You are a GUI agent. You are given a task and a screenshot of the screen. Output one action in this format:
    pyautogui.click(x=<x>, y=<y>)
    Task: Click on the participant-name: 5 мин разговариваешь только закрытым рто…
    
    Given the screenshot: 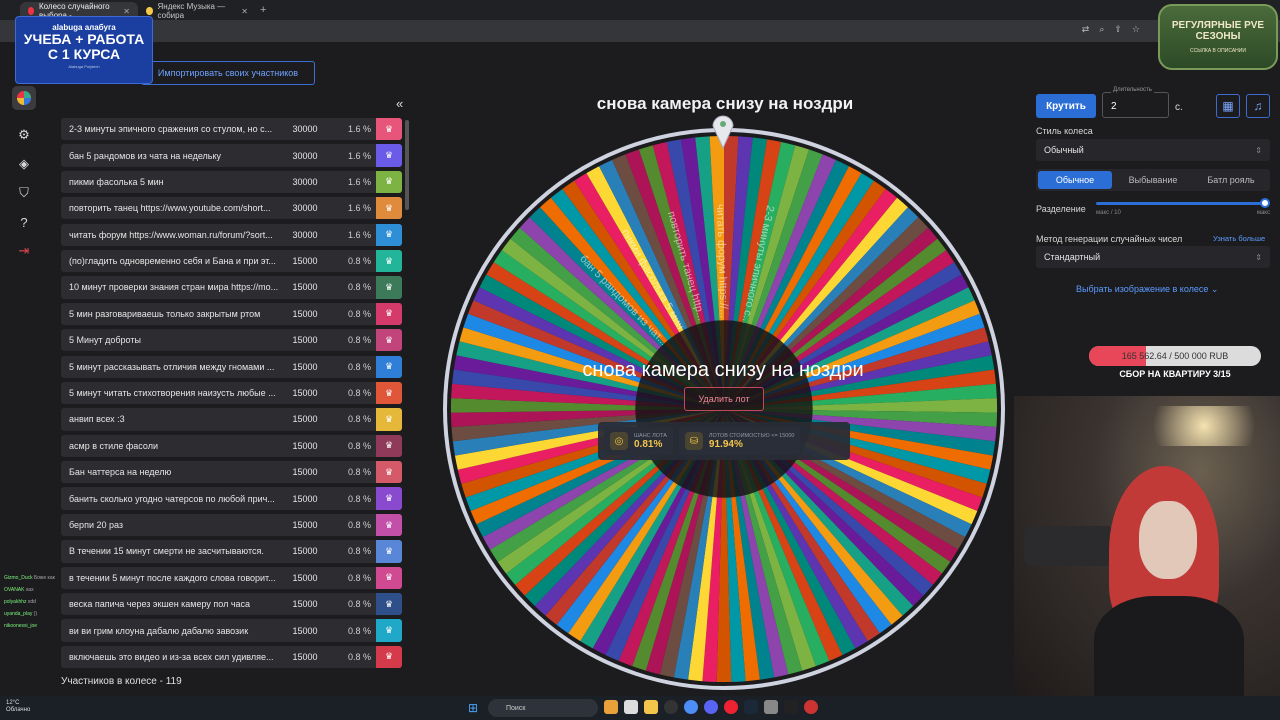 What is the action you would take?
    pyautogui.click(x=171, y=314)
    